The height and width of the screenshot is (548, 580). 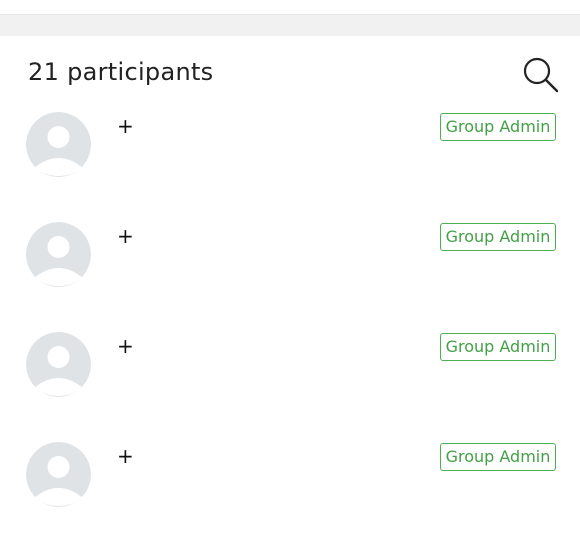 I want to click on participants-header: 21 participants, so click(x=290, y=71).